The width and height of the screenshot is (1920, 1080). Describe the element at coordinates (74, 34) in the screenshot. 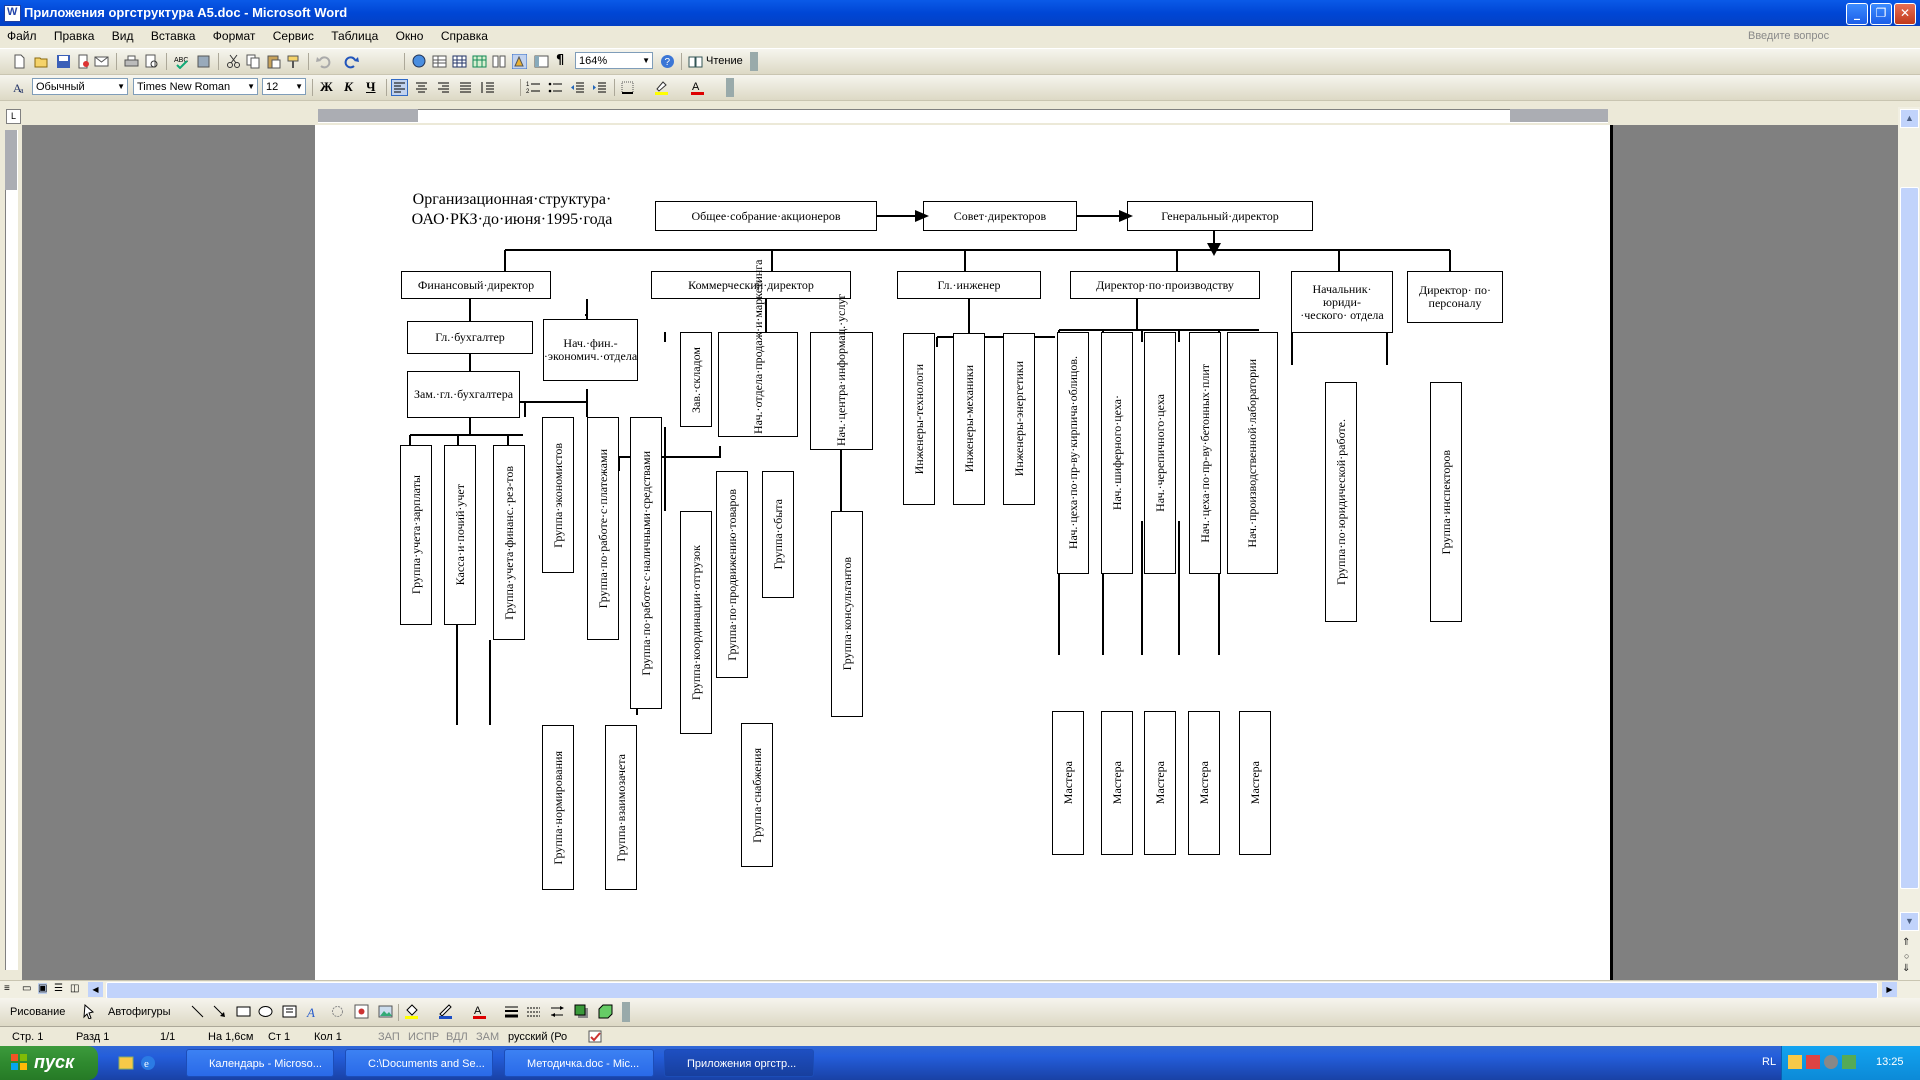

I see `menu-edit: Правка` at that location.